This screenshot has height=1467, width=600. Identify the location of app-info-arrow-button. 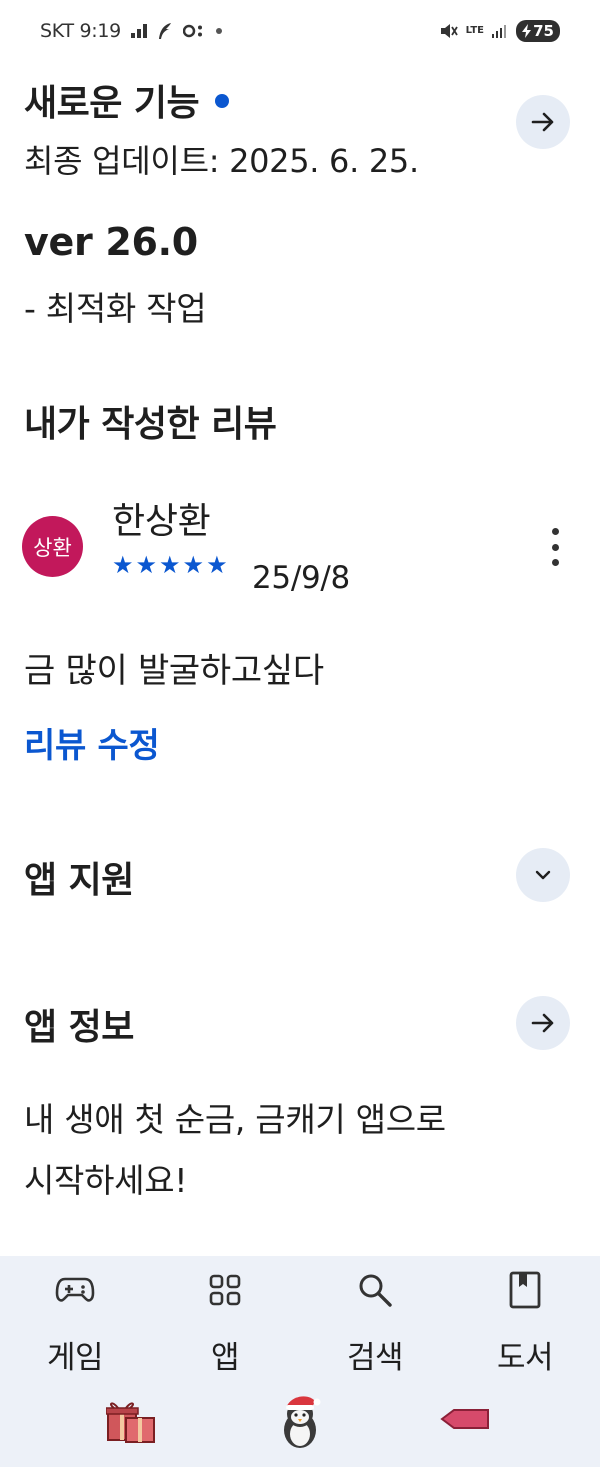
(543, 1023).